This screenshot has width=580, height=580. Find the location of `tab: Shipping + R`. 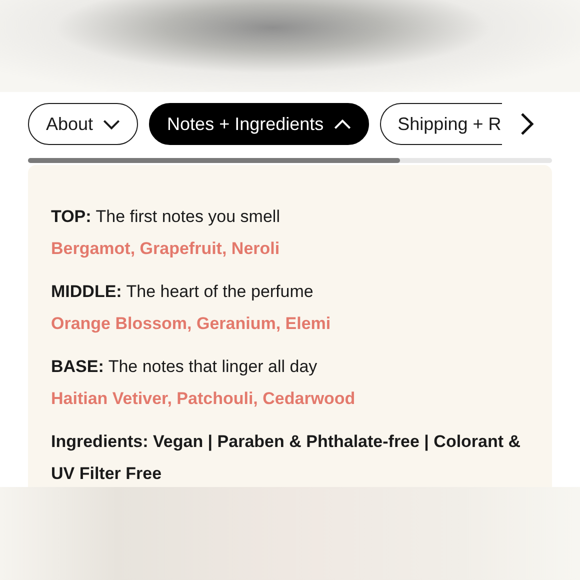

tab: Shipping + R is located at coordinates (441, 124).